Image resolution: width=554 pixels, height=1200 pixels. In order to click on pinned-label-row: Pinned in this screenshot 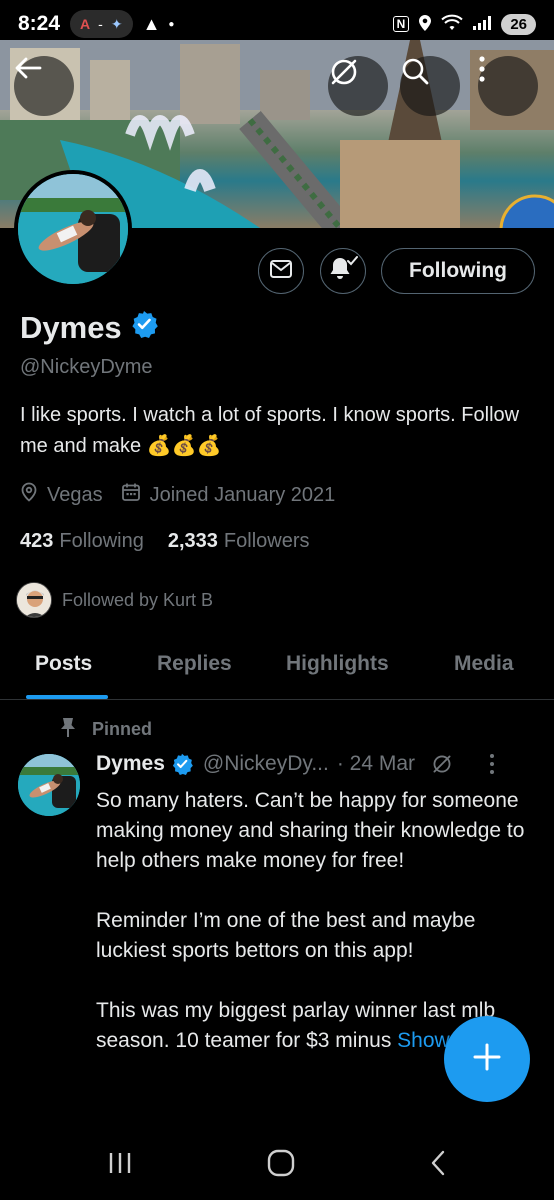, I will do `click(105, 729)`.